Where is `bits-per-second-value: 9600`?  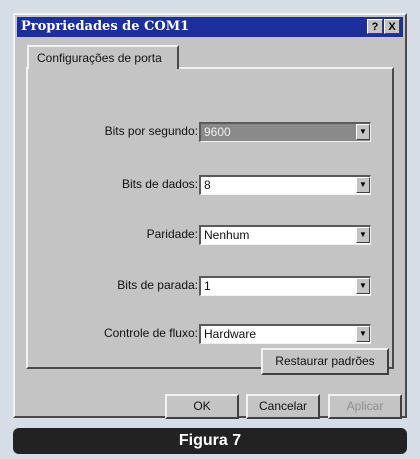
bits-per-second-value: 9600 is located at coordinates (217, 132).